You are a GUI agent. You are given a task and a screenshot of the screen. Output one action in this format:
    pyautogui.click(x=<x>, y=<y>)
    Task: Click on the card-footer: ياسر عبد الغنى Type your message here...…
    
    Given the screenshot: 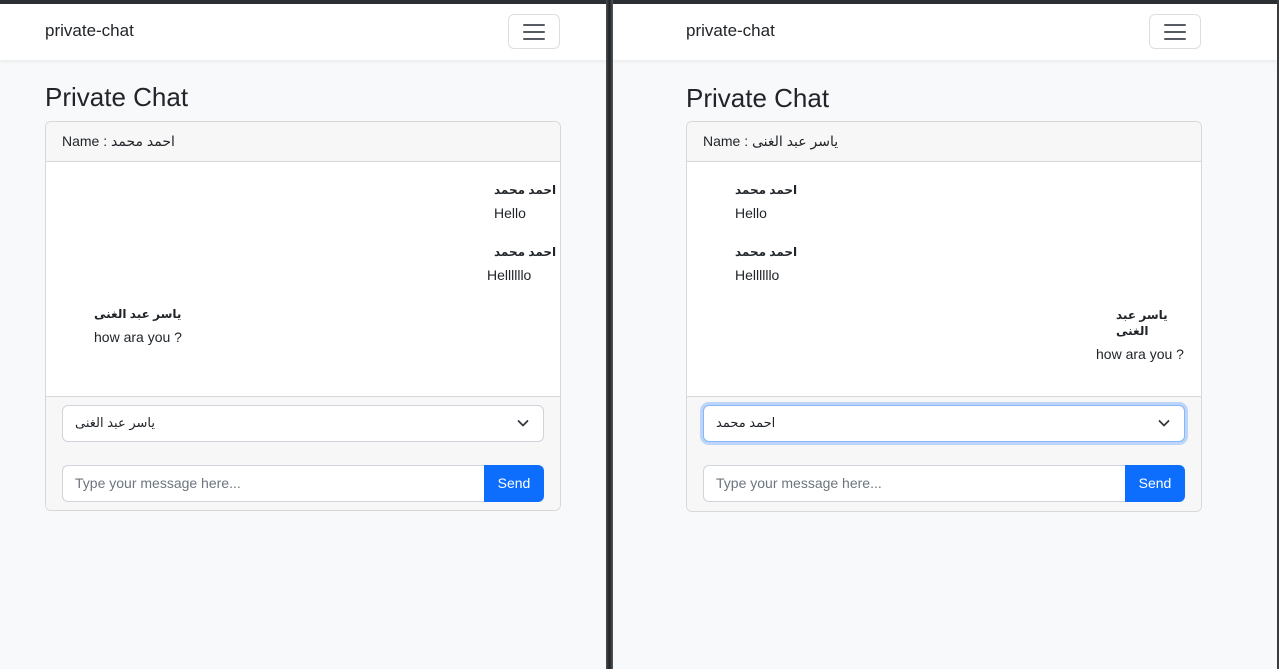 What is the action you would take?
    pyautogui.click(x=303, y=453)
    